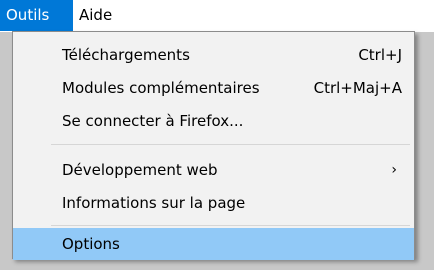 This screenshot has height=270, width=434. Describe the element at coordinates (91, 244) in the screenshot. I see `menu-item-label: Options` at that location.